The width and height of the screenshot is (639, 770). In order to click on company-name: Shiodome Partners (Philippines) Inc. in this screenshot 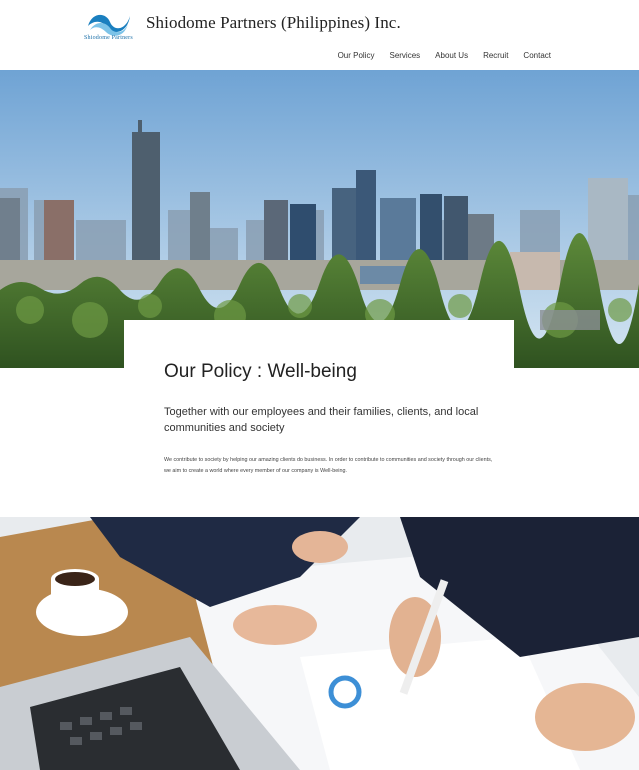, I will do `click(273, 22)`.